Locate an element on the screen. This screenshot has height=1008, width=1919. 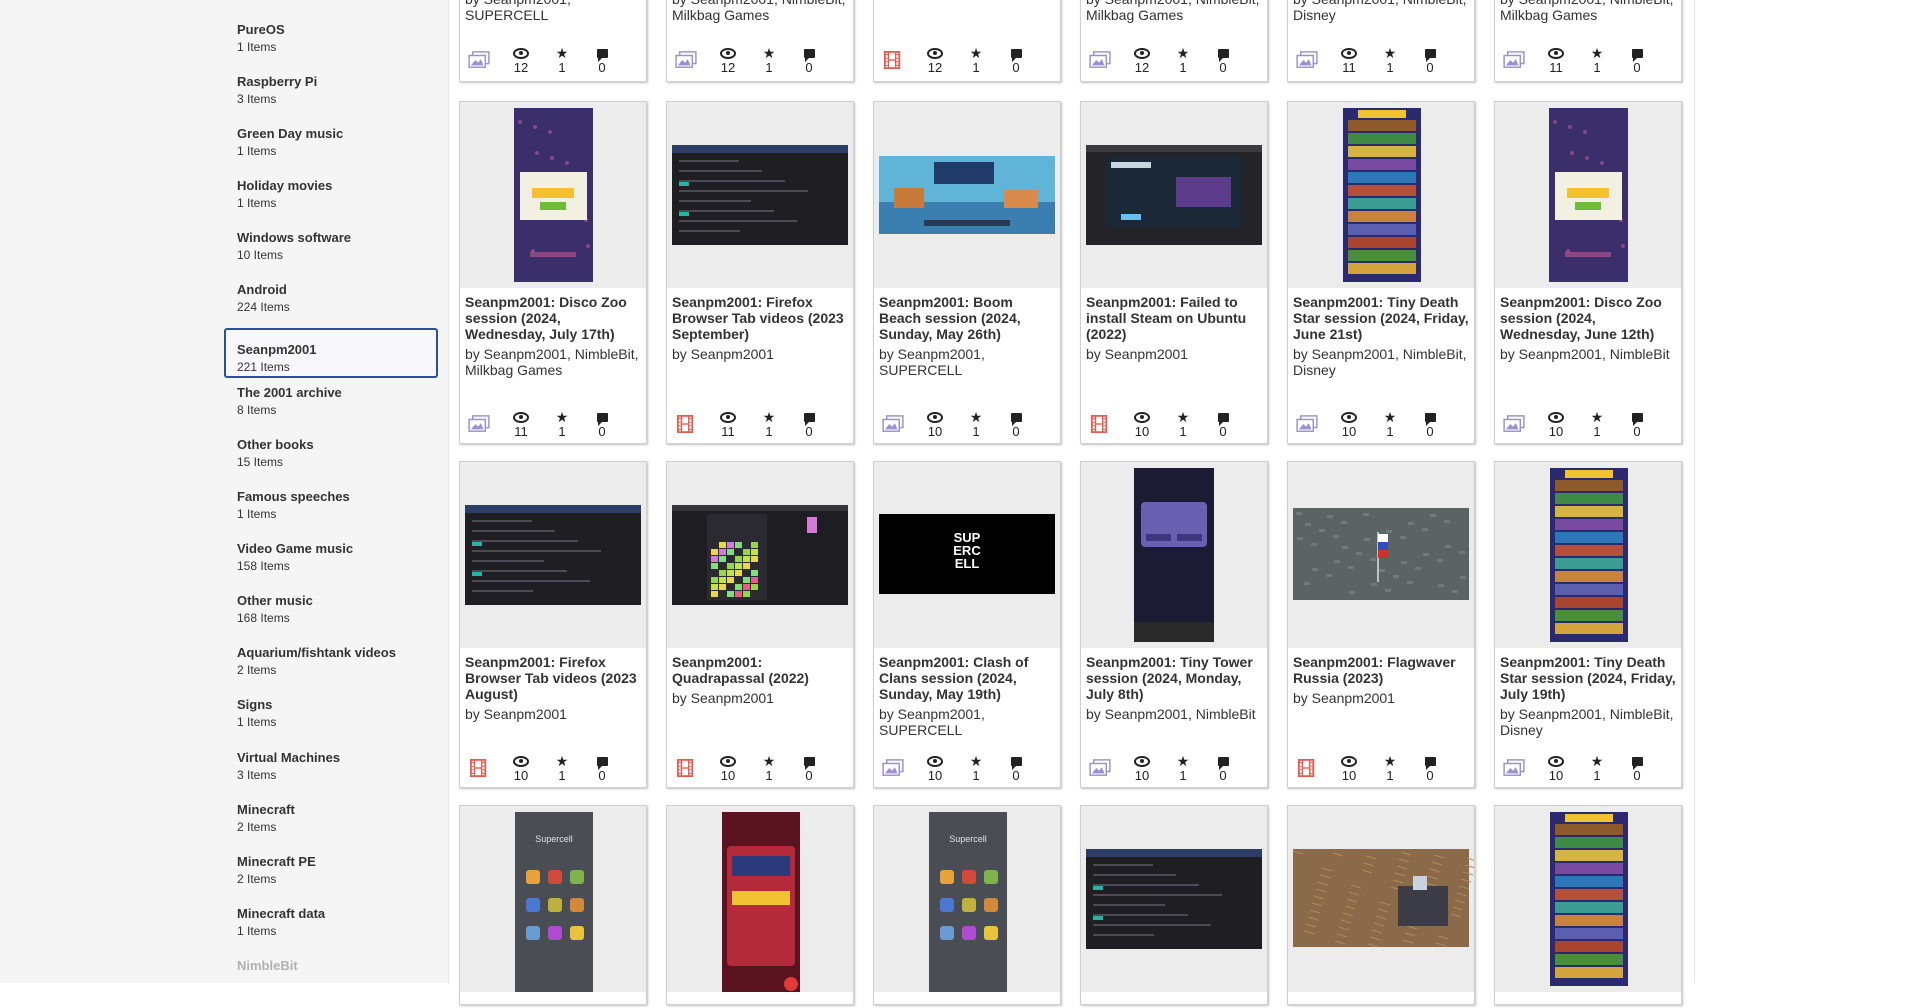
sidebar-collection-item: Minecraft data 1 Items is located at coordinates (331, 931).